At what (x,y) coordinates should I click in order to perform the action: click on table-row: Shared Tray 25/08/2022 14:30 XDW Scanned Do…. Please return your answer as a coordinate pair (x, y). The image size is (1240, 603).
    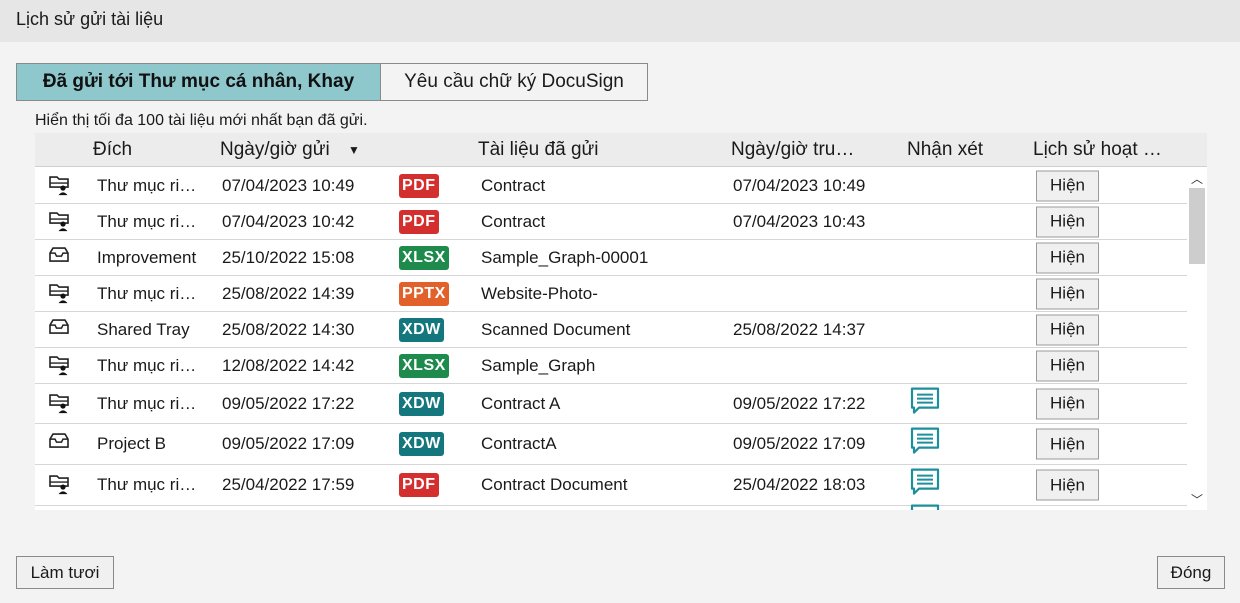
    Looking at the image, I should click on (611, 330).